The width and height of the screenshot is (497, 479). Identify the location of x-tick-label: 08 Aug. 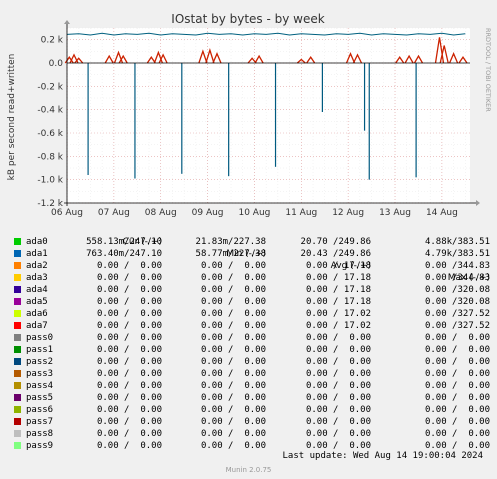
(161, 213).